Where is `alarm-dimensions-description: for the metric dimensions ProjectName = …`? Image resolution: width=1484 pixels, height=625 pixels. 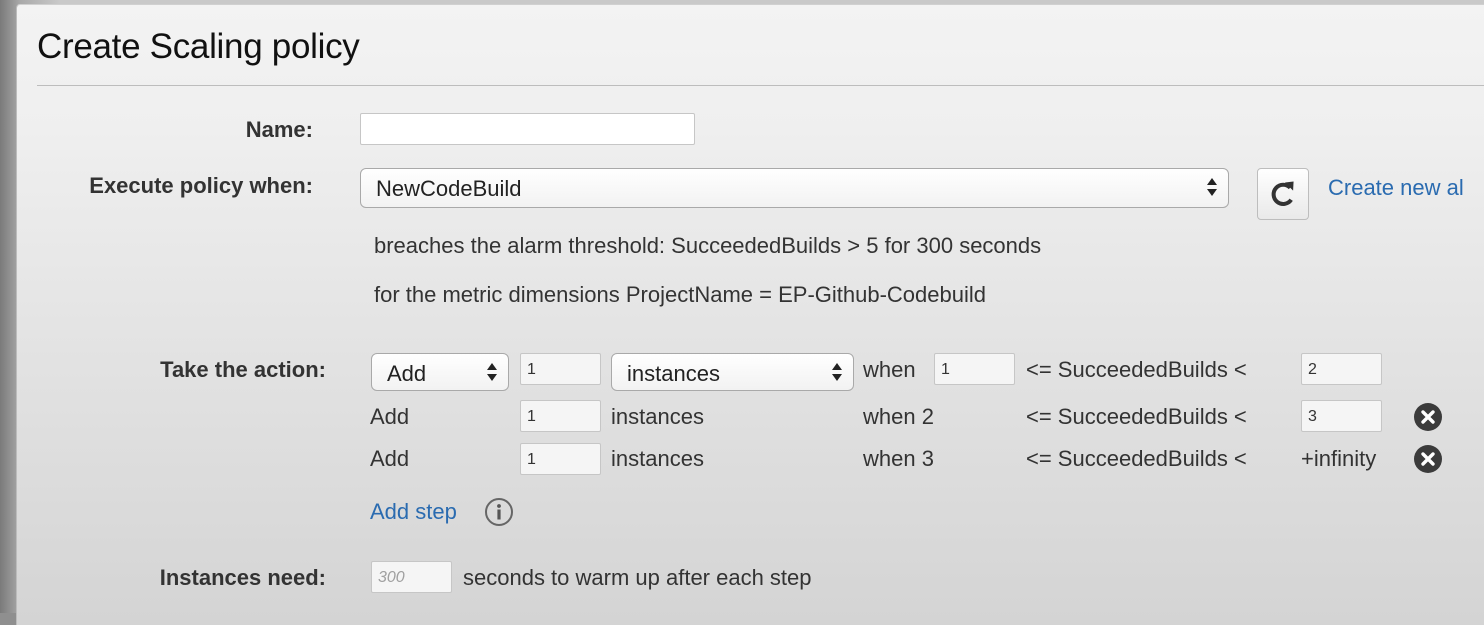 alarm-dimensions-description: for the metric dimensions ProjectName = … is located at coordinates (680, 294).